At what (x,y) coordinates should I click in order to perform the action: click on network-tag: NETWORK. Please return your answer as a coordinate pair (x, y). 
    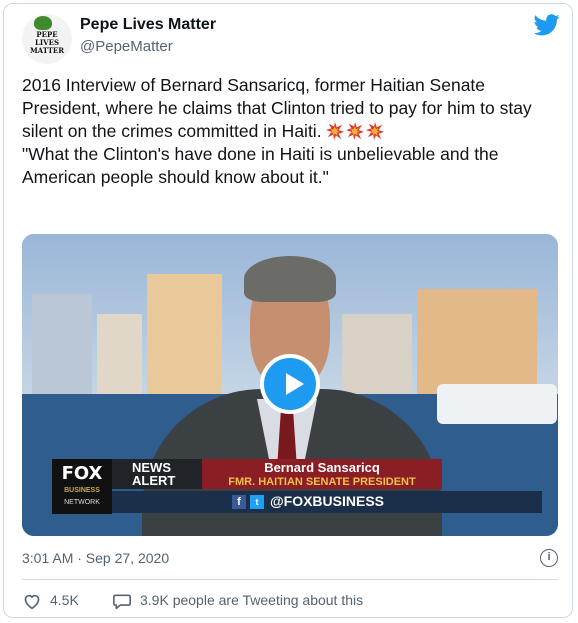
    Looking at the image, I should click on (82, 502).